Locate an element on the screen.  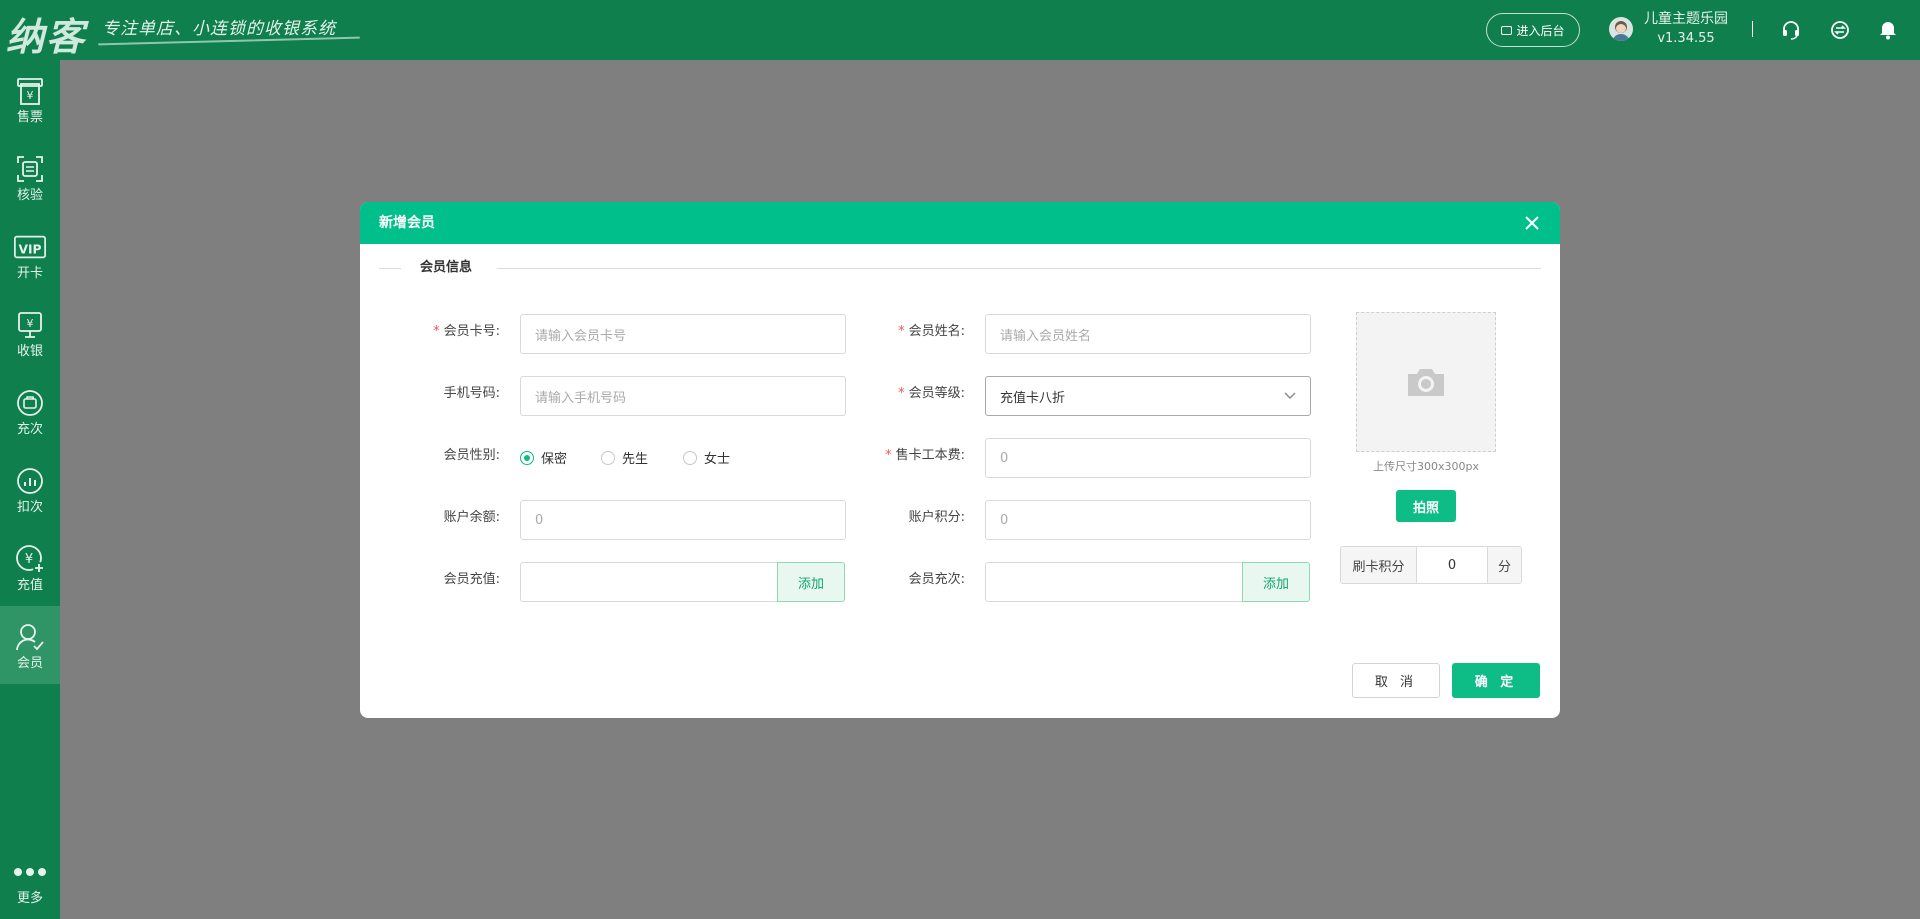
sidebar-item-verify: 核验 is located at coordinates (30, 177).